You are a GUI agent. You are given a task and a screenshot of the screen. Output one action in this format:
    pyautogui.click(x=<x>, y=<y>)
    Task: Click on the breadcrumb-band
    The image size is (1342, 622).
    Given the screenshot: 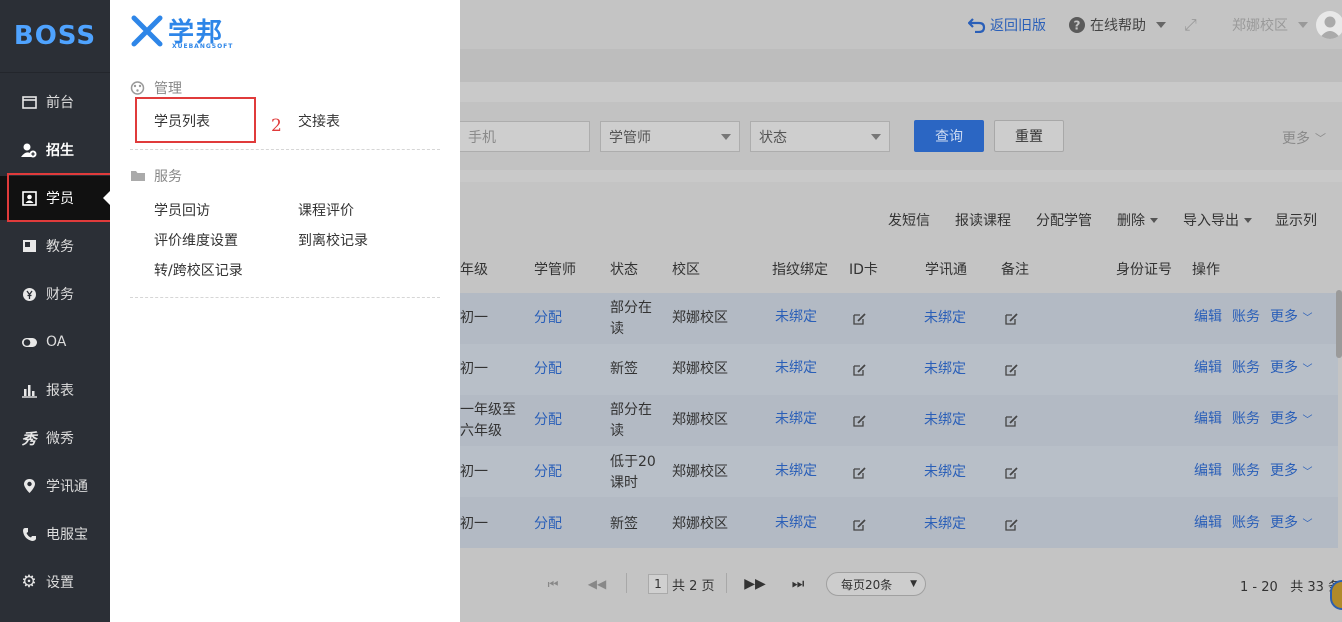 What is the action you would take?
    pyautogui.click(x=901, y=65)
    